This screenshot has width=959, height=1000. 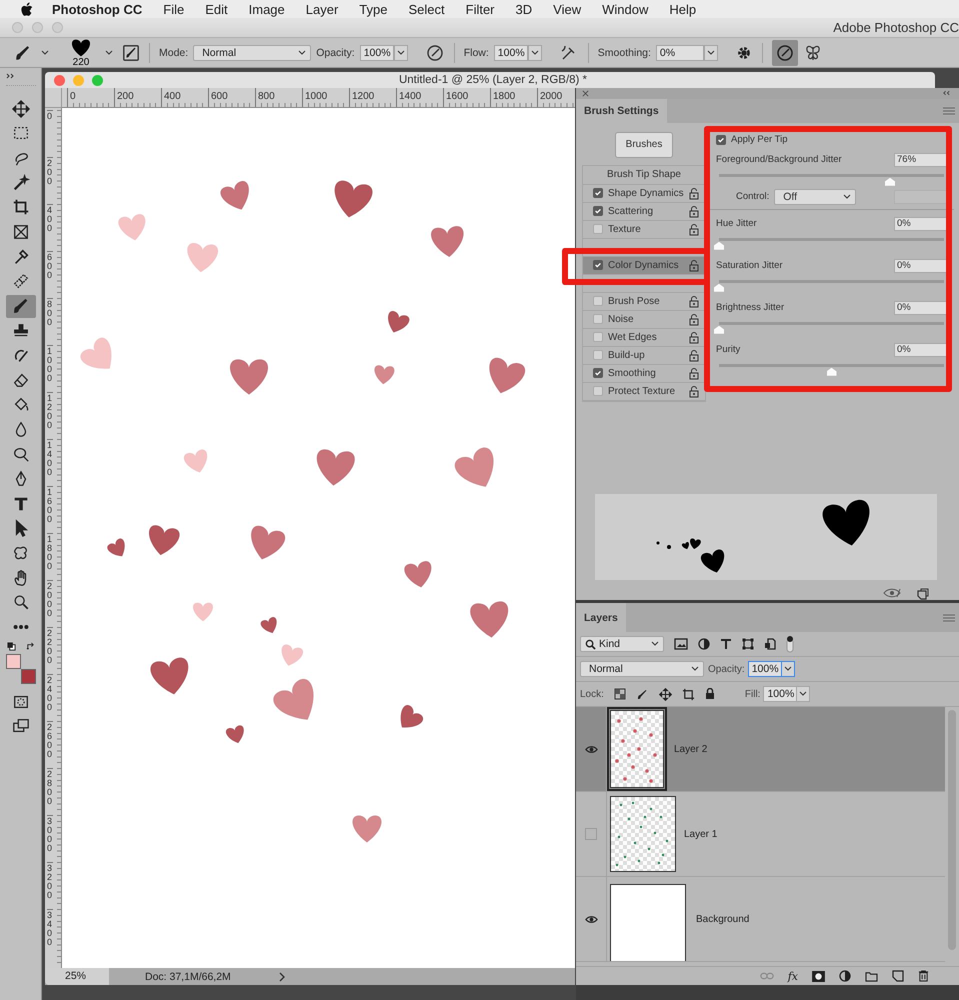 What do you see at coordinates (28, 676) in the screenshot?
I see `background-color-swatch` at bounding box center [28, 676].